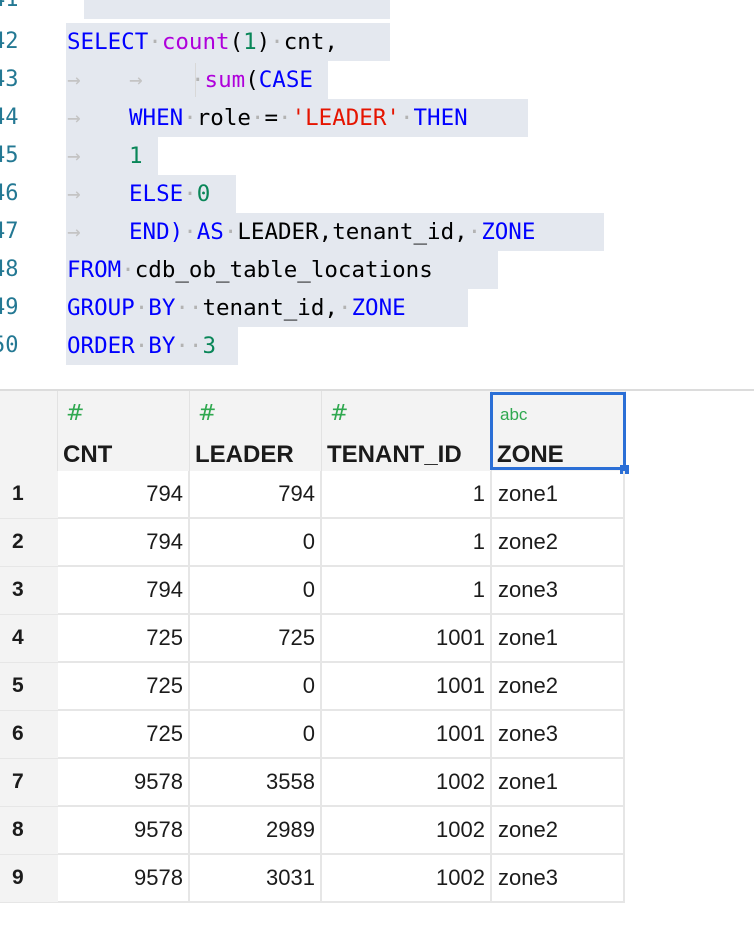 The width and height of the screenshot is (754, 933). I want to click on table-row: 7 9578 3558 1002 zone1, so click(312, 783).